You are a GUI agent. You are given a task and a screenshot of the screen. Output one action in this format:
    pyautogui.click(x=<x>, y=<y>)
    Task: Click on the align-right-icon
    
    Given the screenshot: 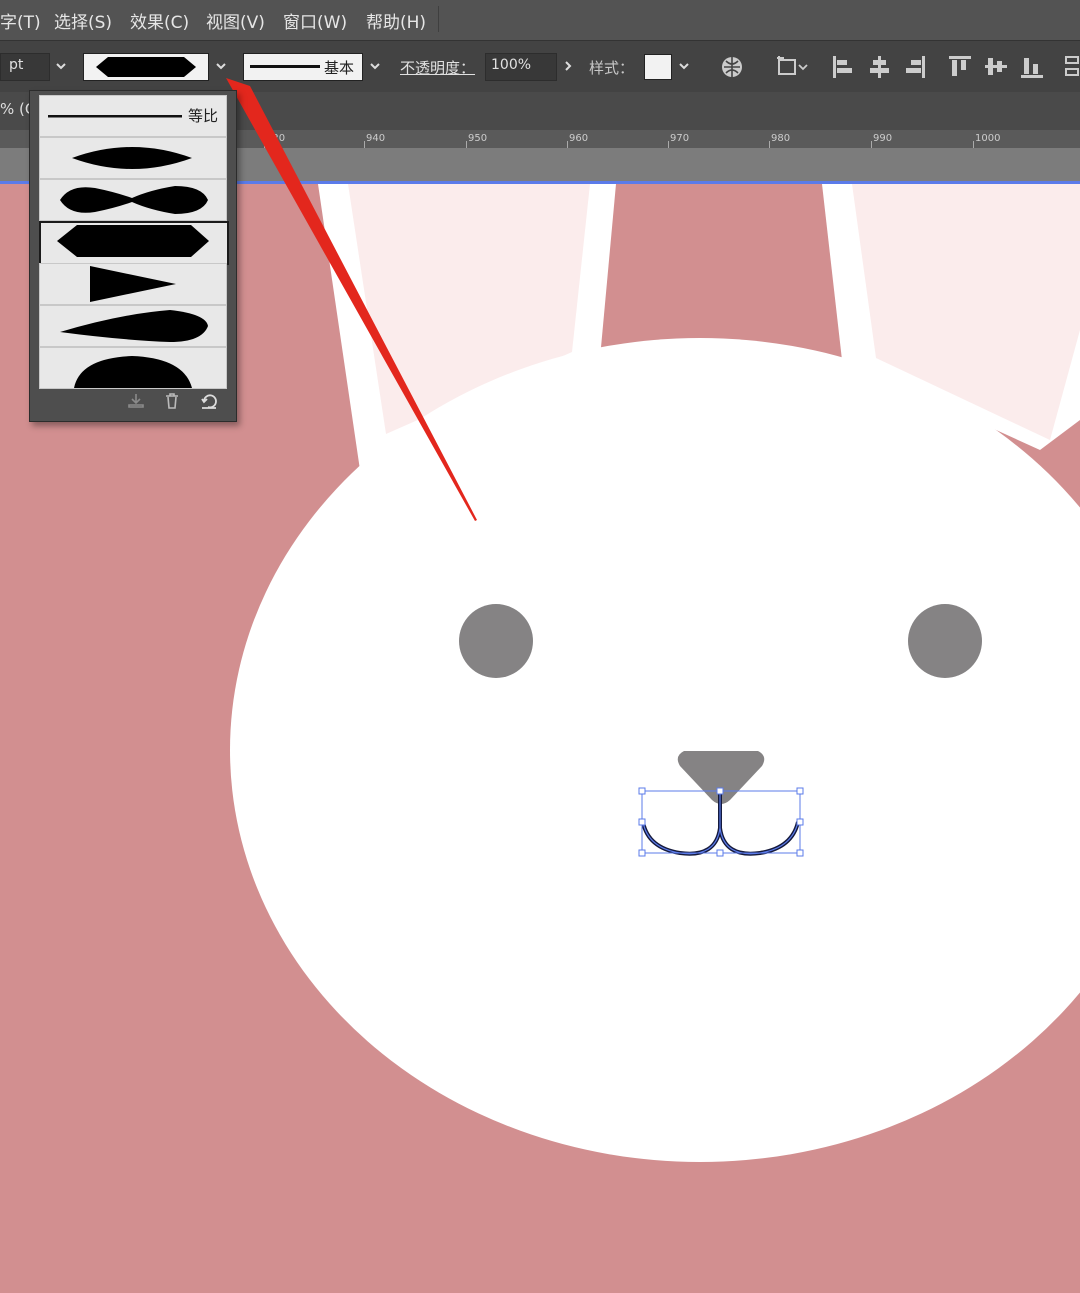 What is the action you would take?
    pyautogui.click(x=915, y=69)
    